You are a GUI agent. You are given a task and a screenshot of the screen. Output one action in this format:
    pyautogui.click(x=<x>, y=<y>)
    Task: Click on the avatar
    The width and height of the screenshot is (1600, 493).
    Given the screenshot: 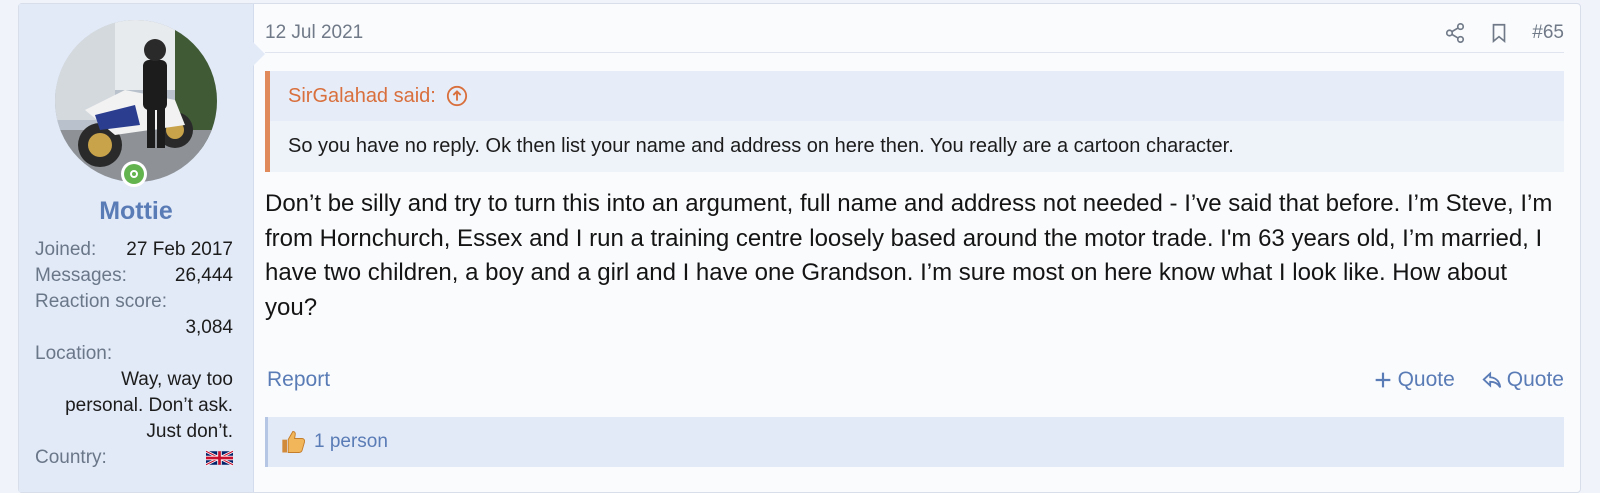 What is the action you would take?
    pyautogui.click(x=136, y=101)
    